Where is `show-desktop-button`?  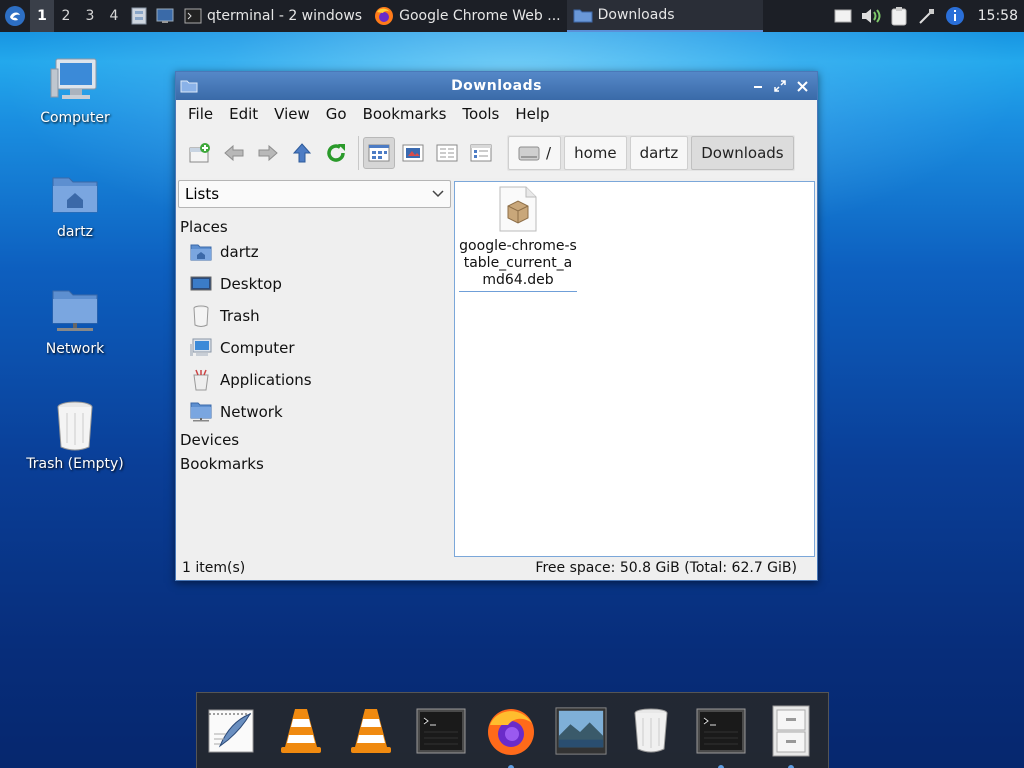
show-desktop-button is located at coordinates (165, 16).